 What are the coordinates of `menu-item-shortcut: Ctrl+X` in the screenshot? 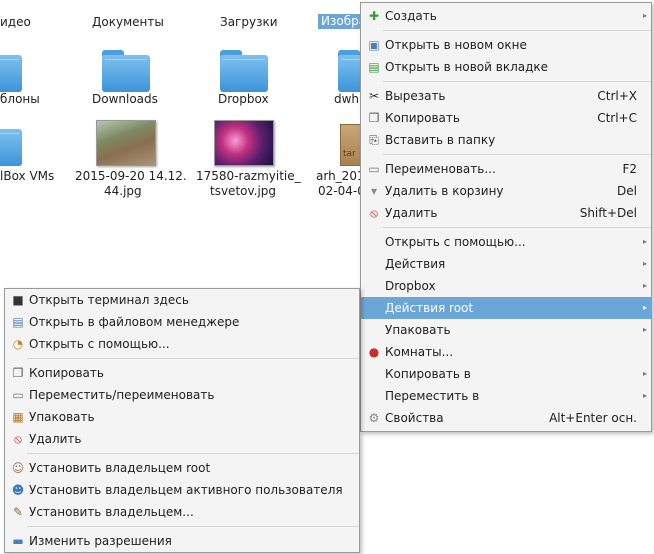 It's located at (617, 96).